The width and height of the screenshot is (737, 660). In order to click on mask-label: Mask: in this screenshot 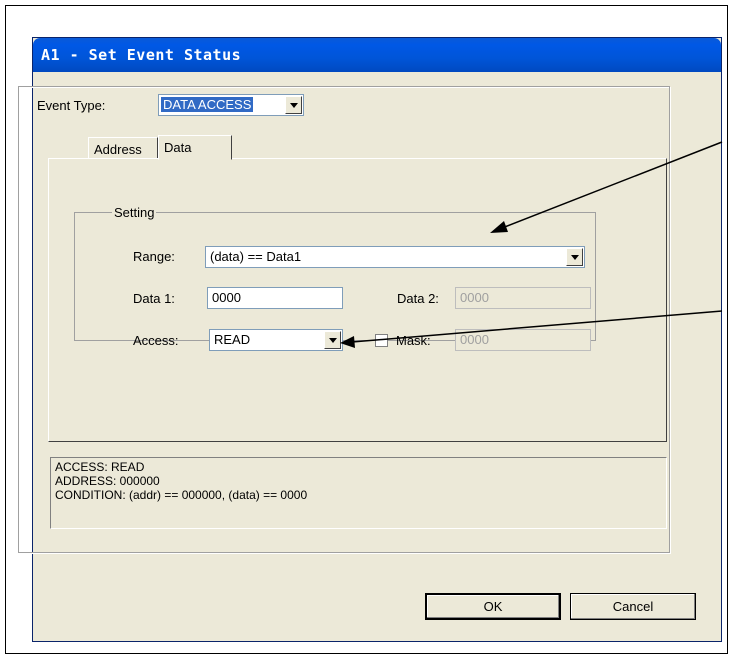, I will do `click(413, 340)`.